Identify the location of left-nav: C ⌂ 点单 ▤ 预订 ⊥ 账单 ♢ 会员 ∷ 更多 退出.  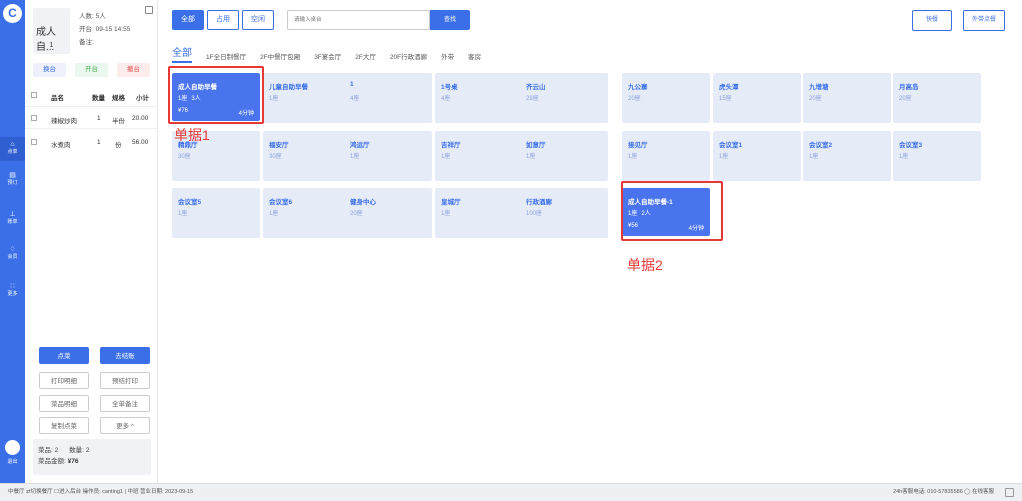
(12, 241).